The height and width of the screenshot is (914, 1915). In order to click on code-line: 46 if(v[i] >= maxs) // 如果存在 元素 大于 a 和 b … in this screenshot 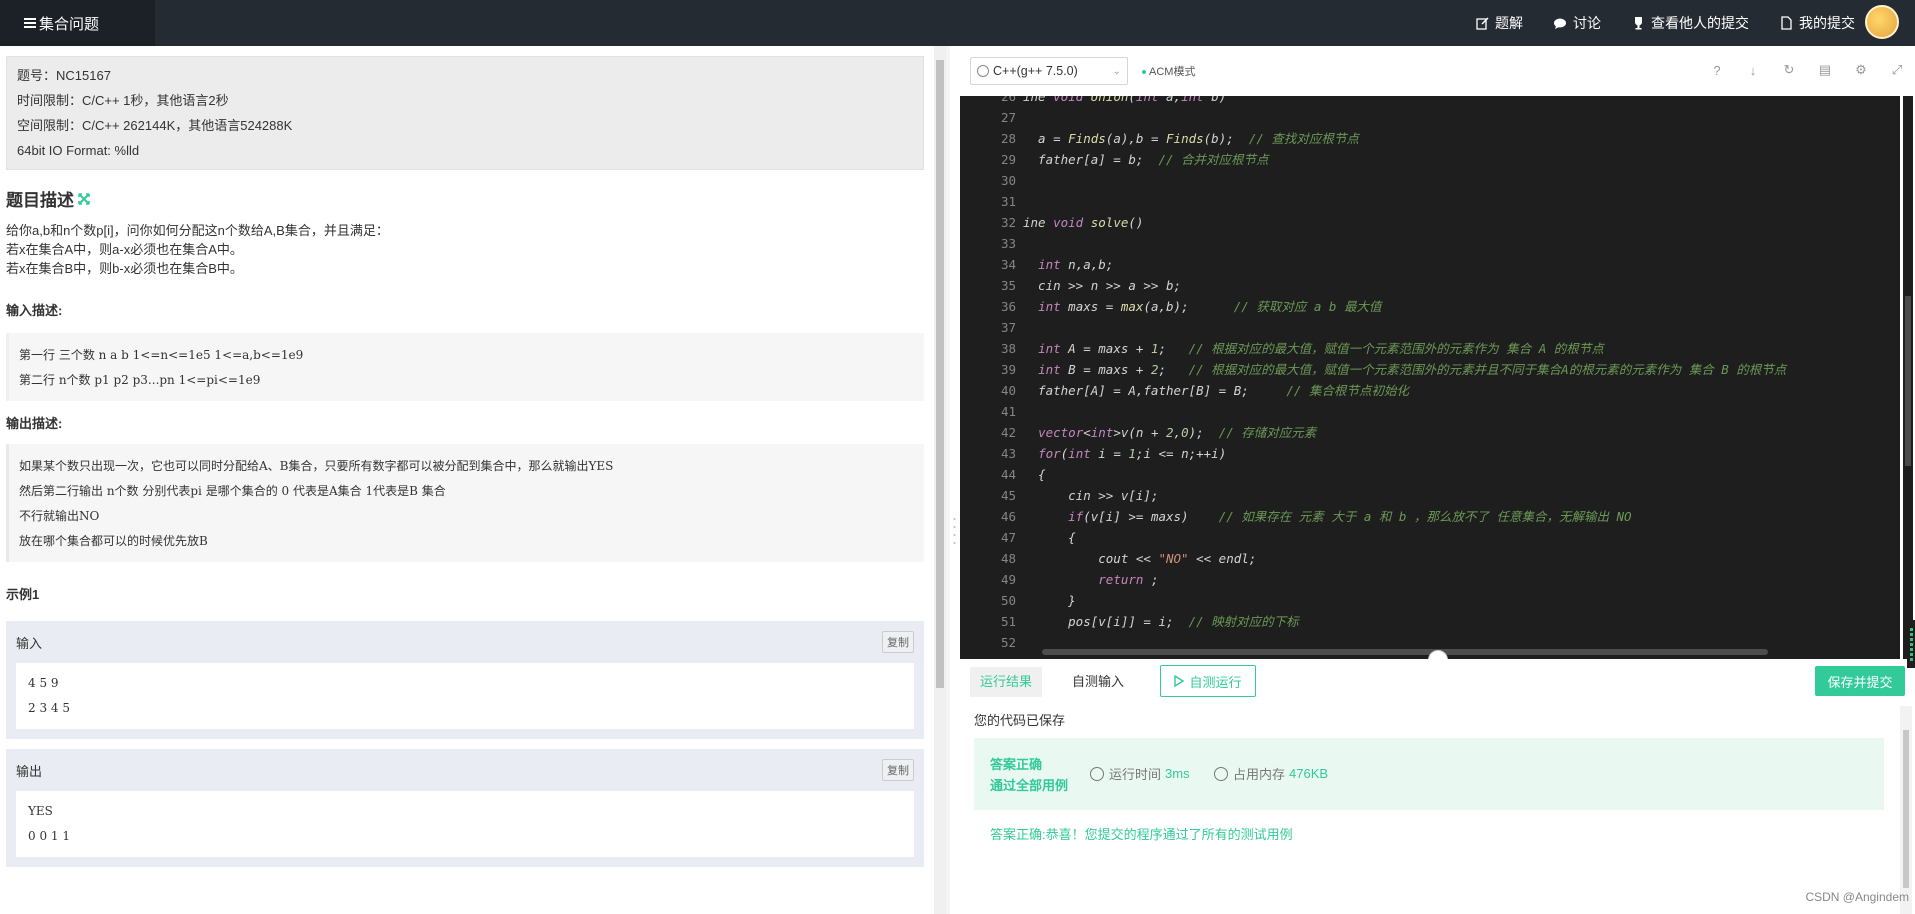, I will do `click(1430, 516)`.